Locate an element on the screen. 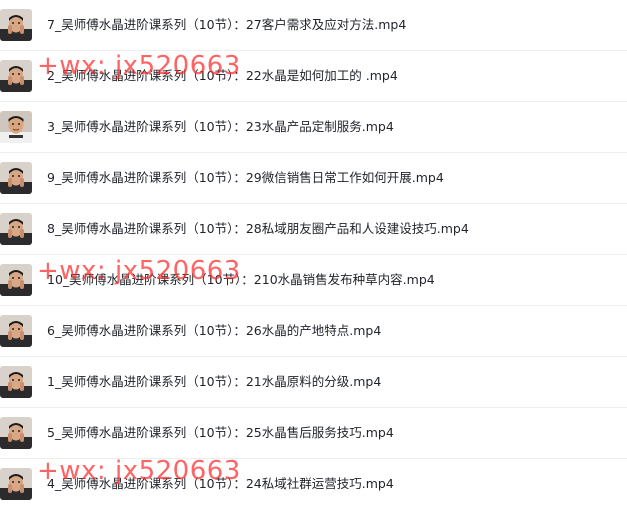 The width and height of the screenshot is (627, 510). file-row: 6_吴师傅水晶进阶课系列（10节）：26水晶的产地特点.mp4 is located at coordinates (313, 331).